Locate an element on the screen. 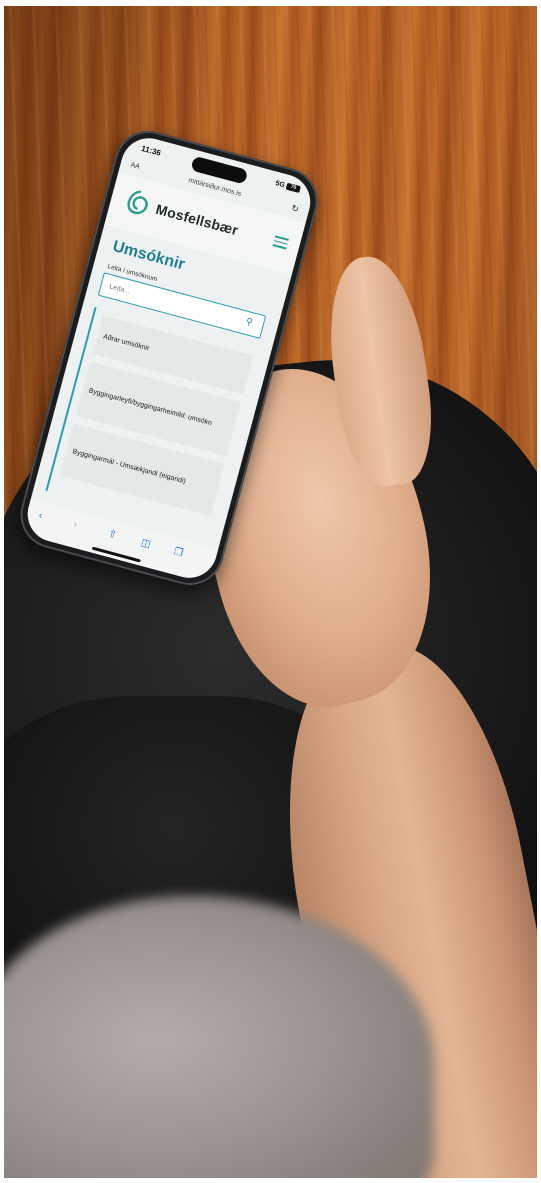 This screenshot has height=1183, width=541. list-item-label: Byggingarleyfi/byggingarheimild: umsókn is located at coordinates (150, 406).